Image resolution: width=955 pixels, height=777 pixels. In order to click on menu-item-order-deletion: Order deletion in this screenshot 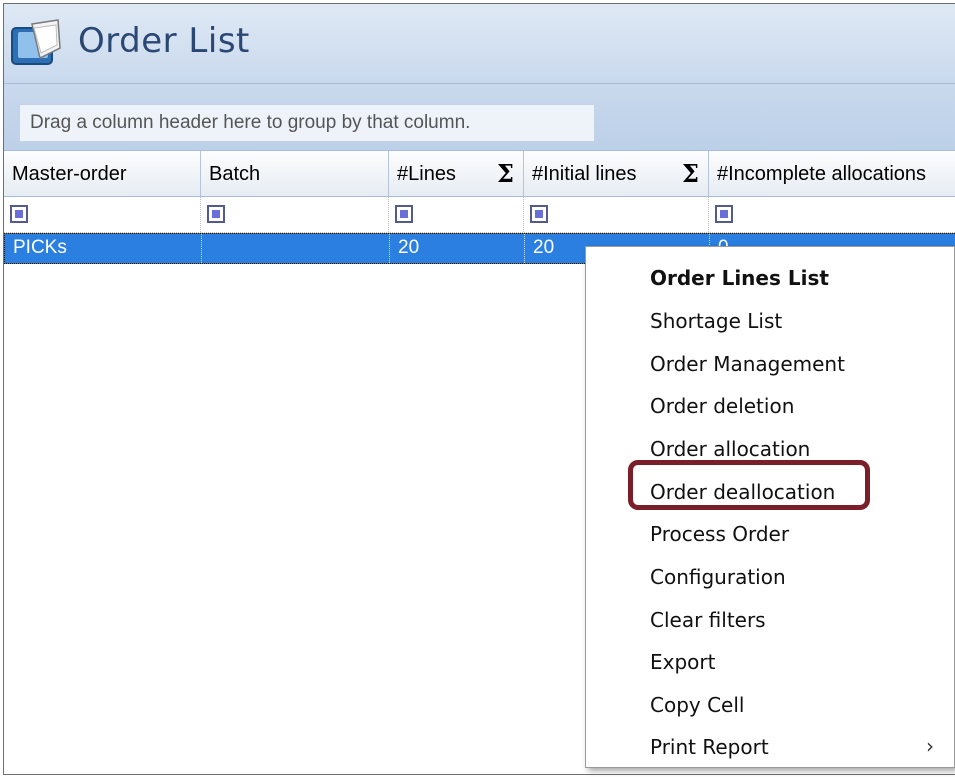, I will do `click(770, 402)`.